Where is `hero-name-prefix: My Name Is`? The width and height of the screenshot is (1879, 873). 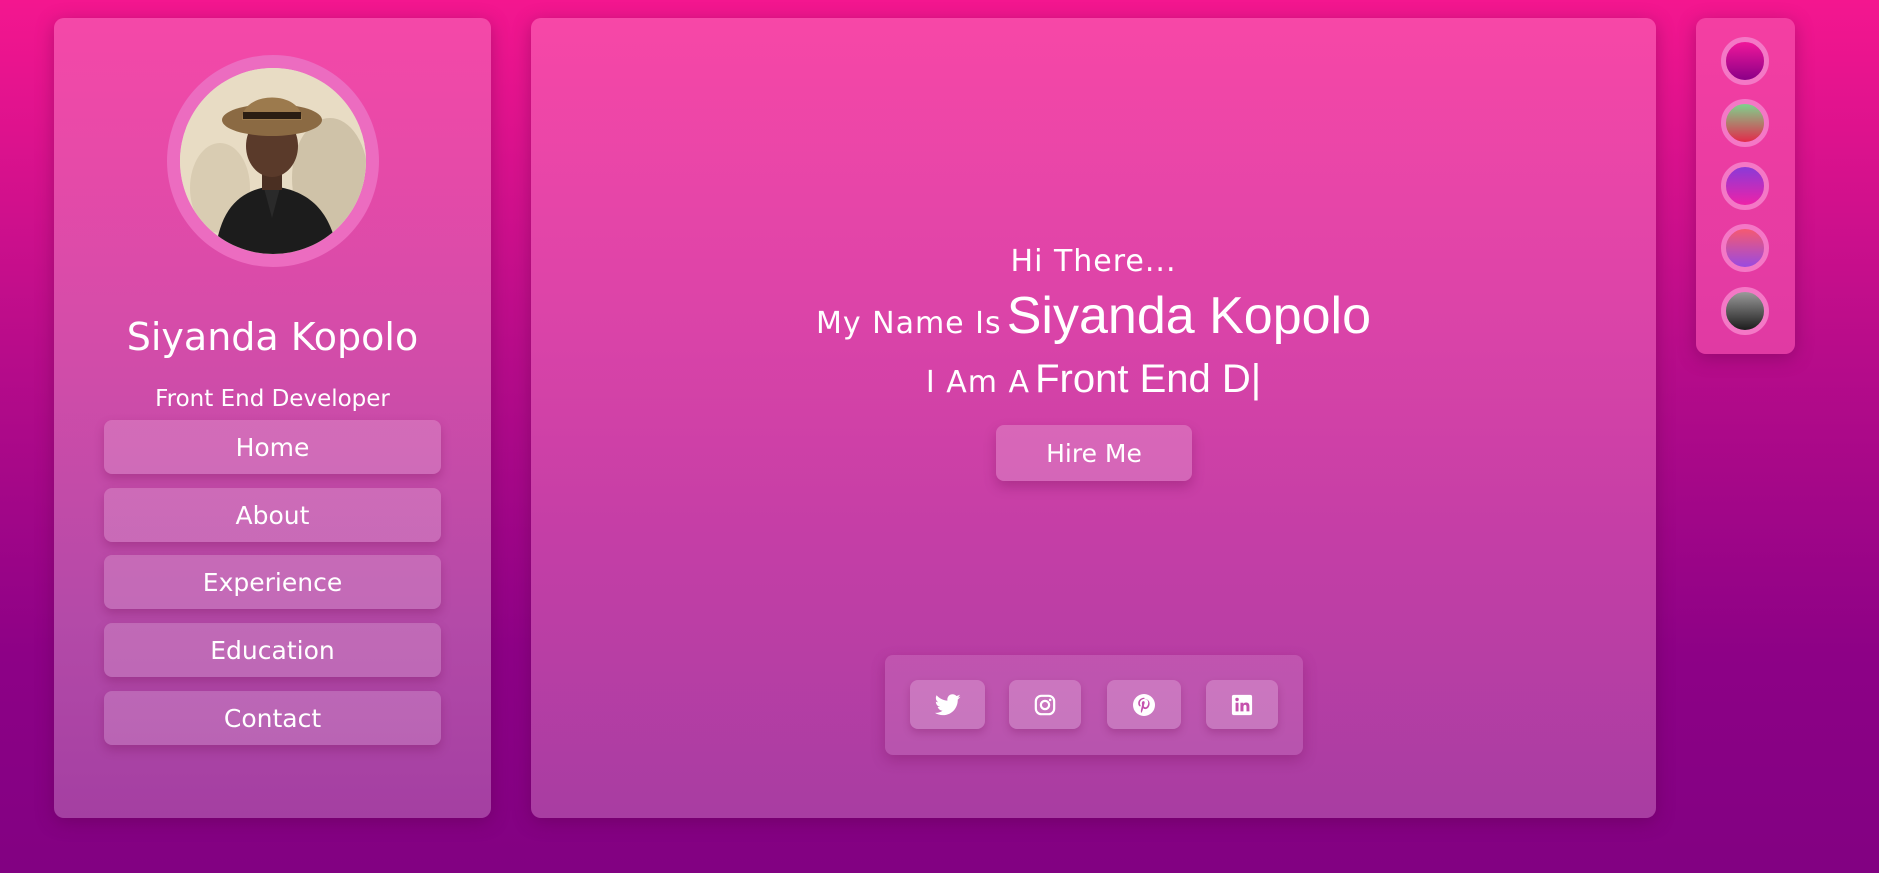
hero-name-prefix: My Name Is is located at coordinates (908, 323).